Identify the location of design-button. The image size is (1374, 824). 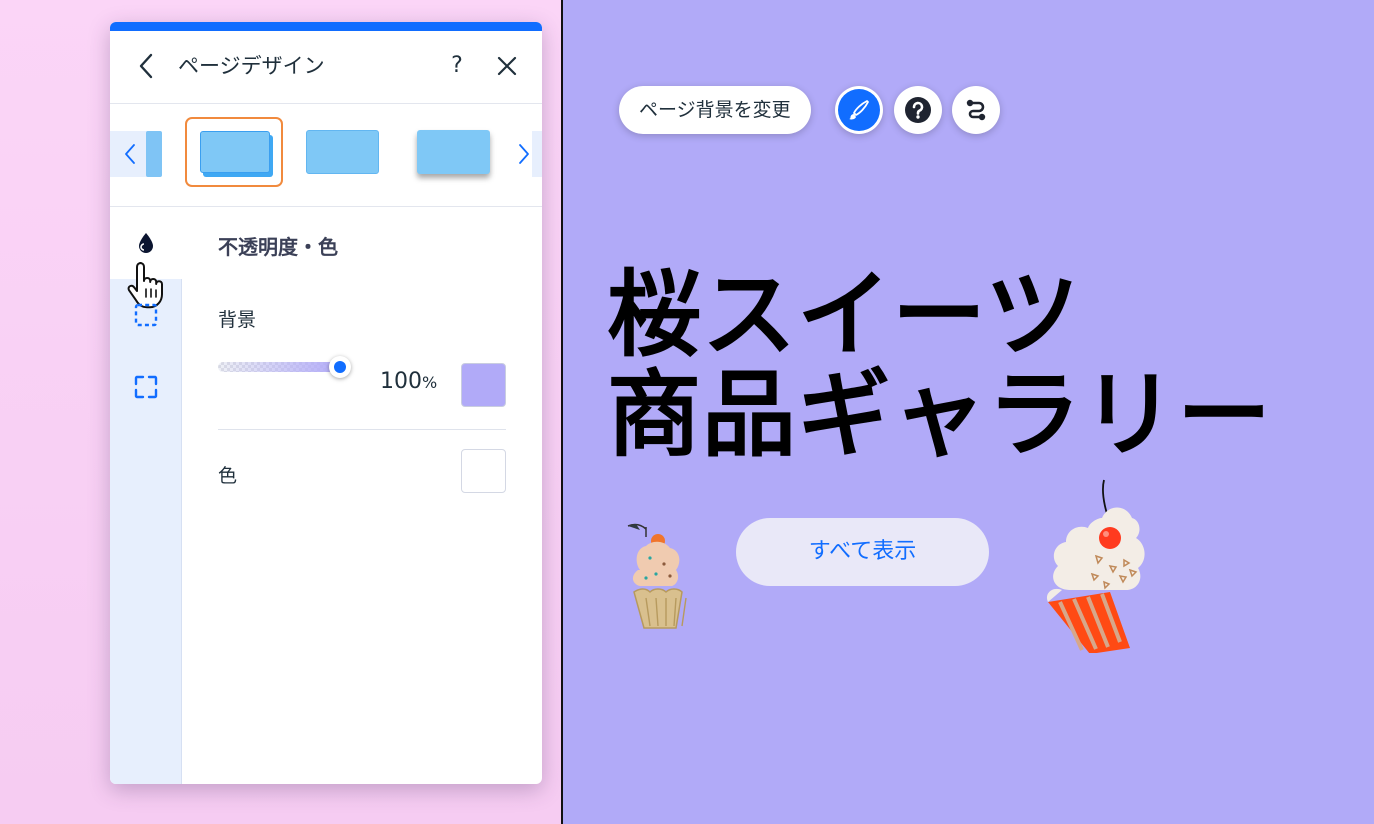
(859, 110).